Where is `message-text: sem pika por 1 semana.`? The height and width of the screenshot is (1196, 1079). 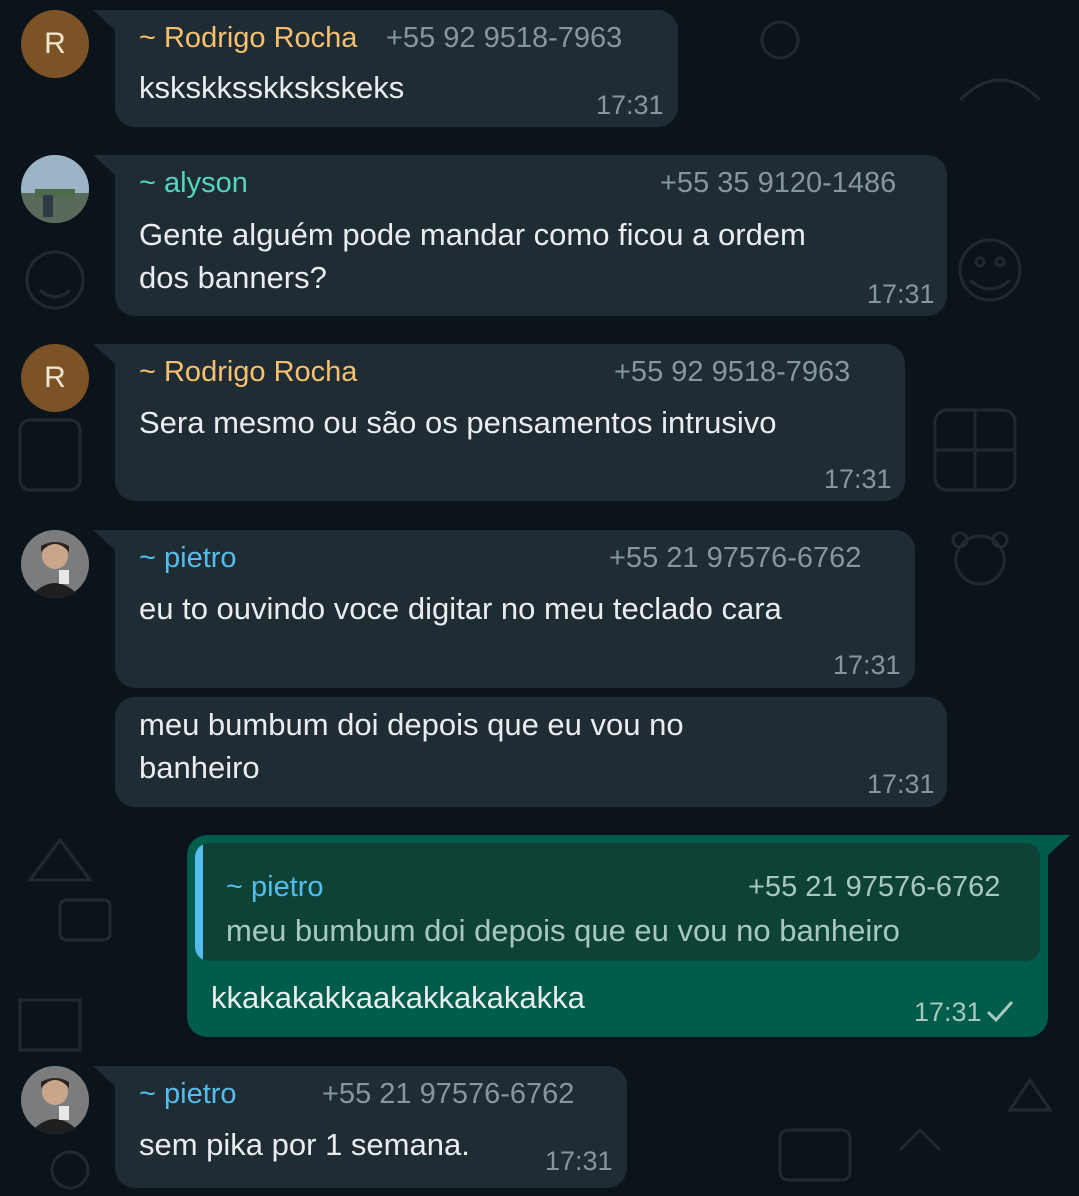 message-text: sem pika por 1 semana. is located at coordinates (304, 1144).